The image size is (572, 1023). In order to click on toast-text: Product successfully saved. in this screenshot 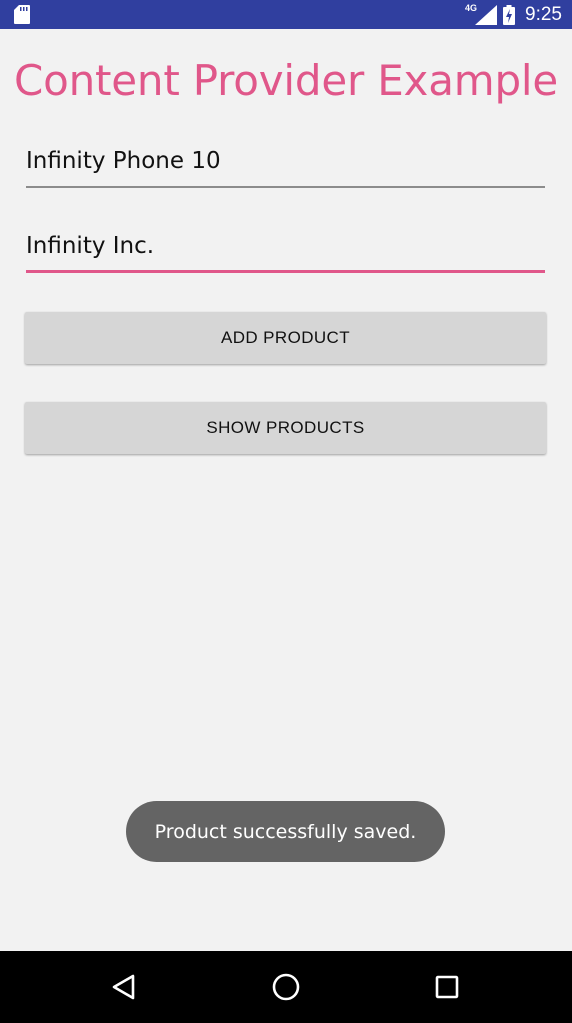, I will do `click(285, 831)`.